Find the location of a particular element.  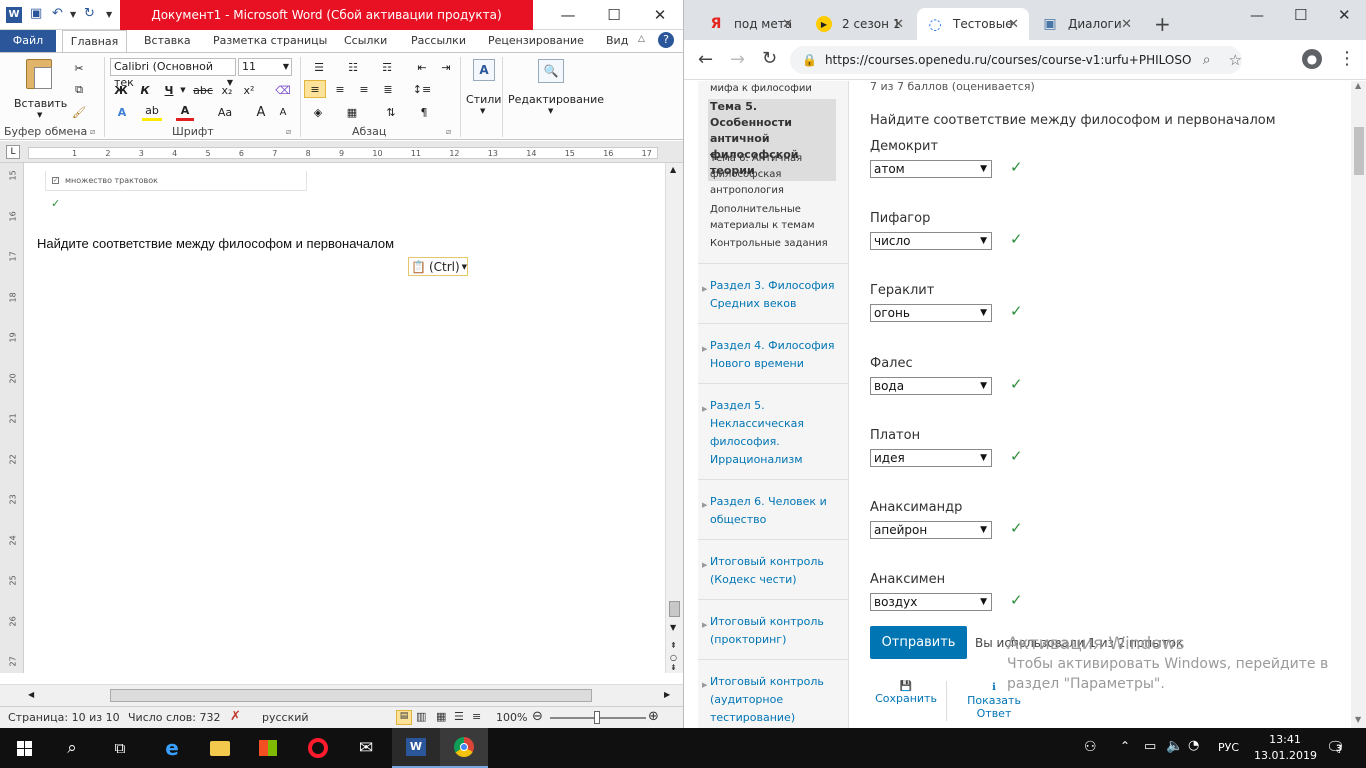

chrome-taskbar-button is located at coordinates (464, 748).